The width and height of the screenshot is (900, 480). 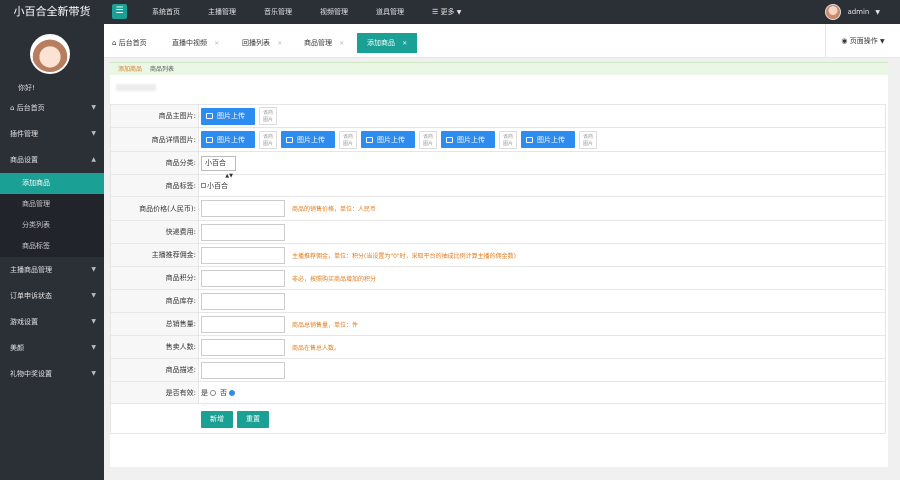 What do you see at coordinates (268, 139) in the screenshot?
I see `detail-image-placeholder-1: 该商 图片` at bounding box center [268, 139].